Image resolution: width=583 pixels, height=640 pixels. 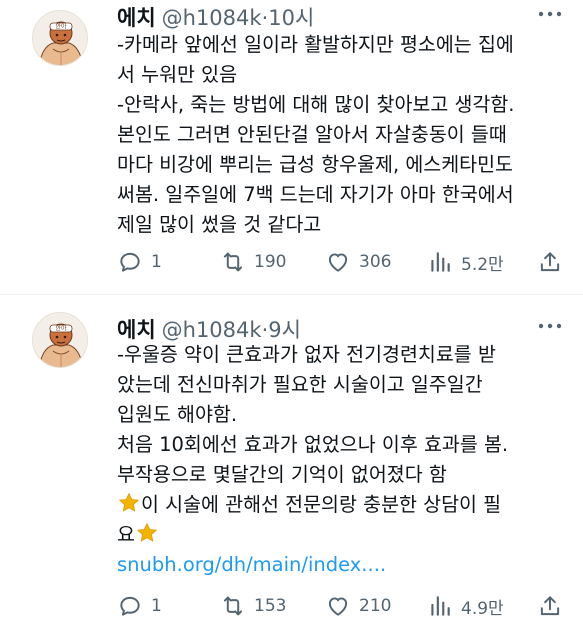 What do you see at coordinates (177, 74) in the screenshot?
I see `tweet-text-line: 서 누워만 있음` at bounding box center [177, 74].